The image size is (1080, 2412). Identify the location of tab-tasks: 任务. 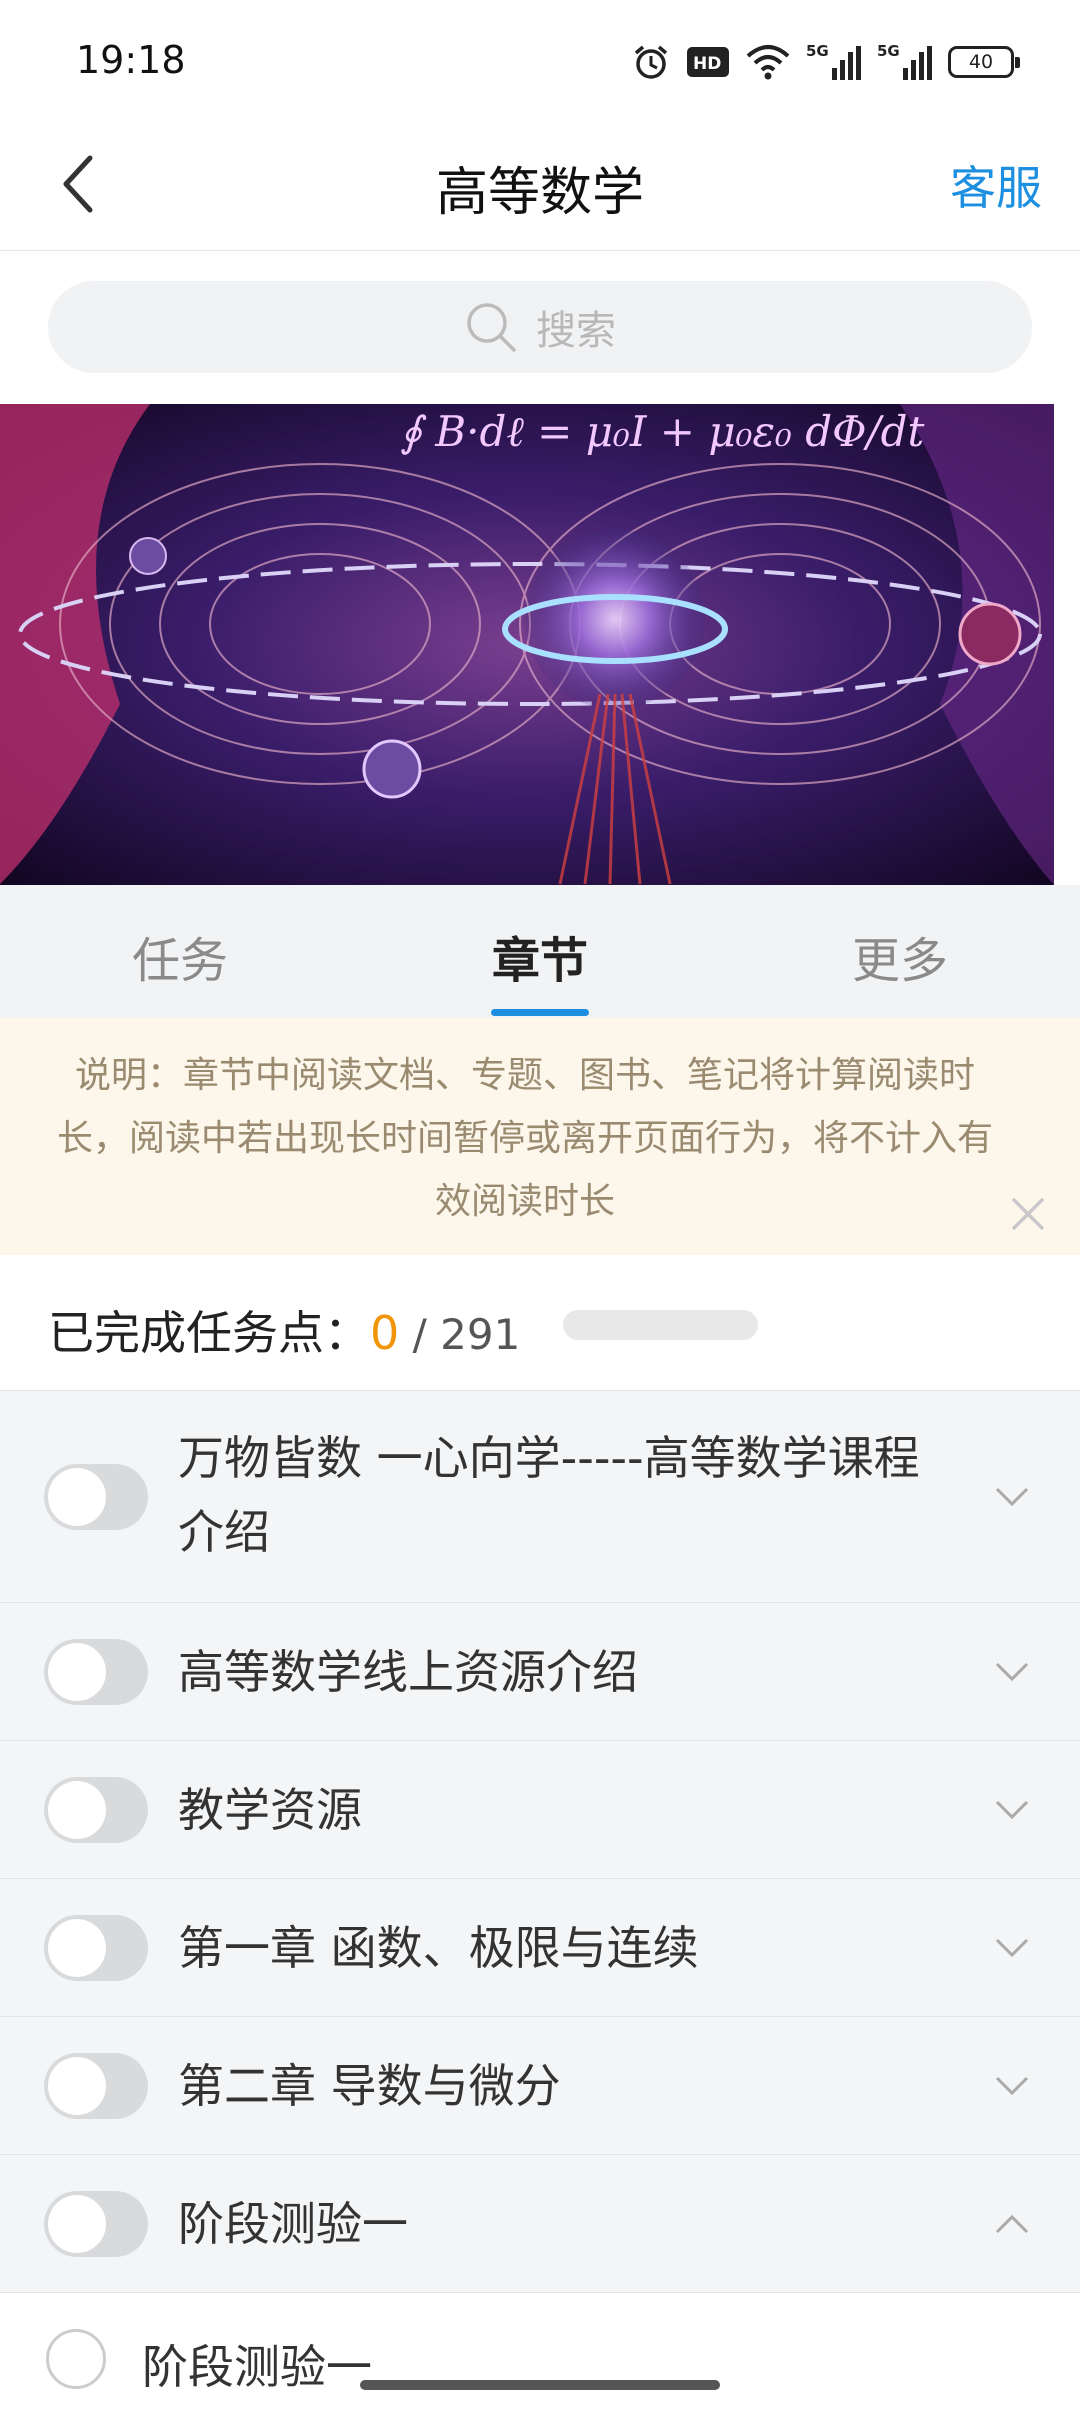
(180, 956).